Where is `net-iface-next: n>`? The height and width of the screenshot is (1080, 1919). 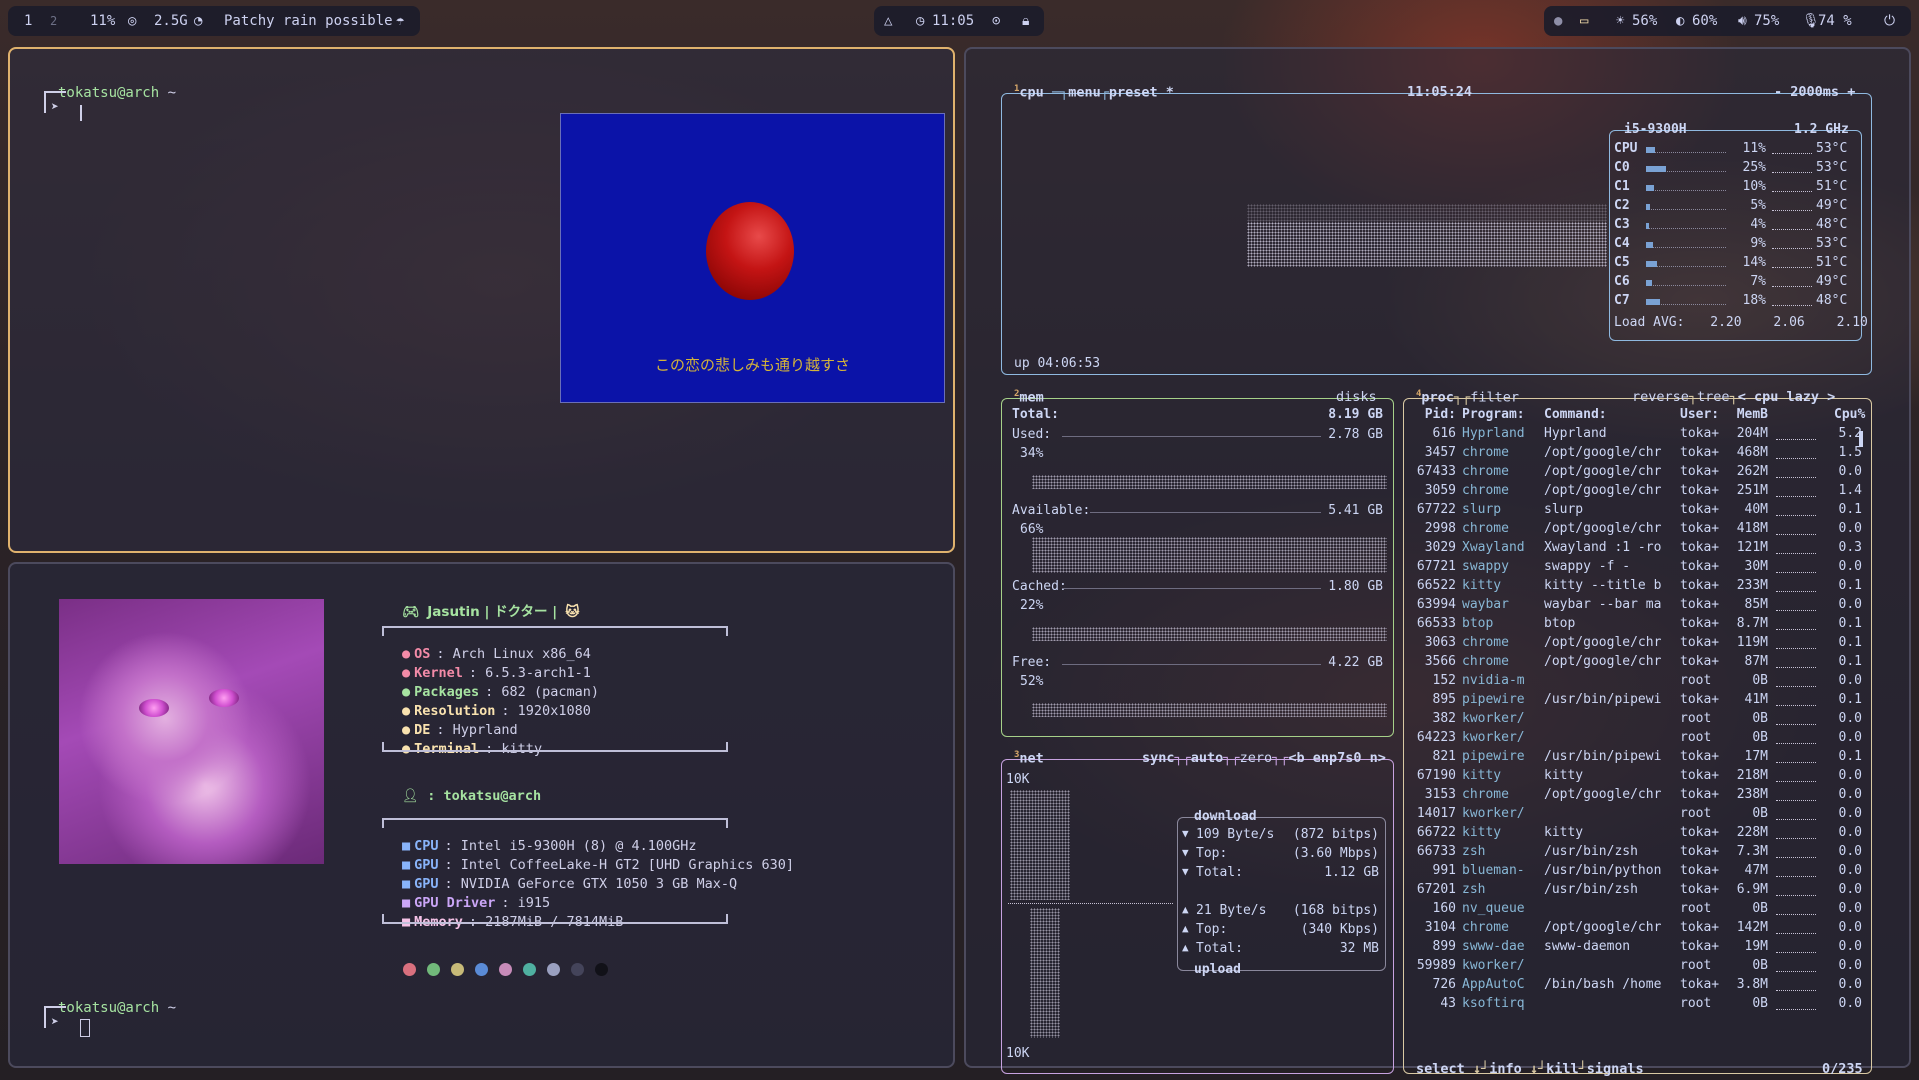
net-iface-next: n> is located at coordinates (1378, 758).